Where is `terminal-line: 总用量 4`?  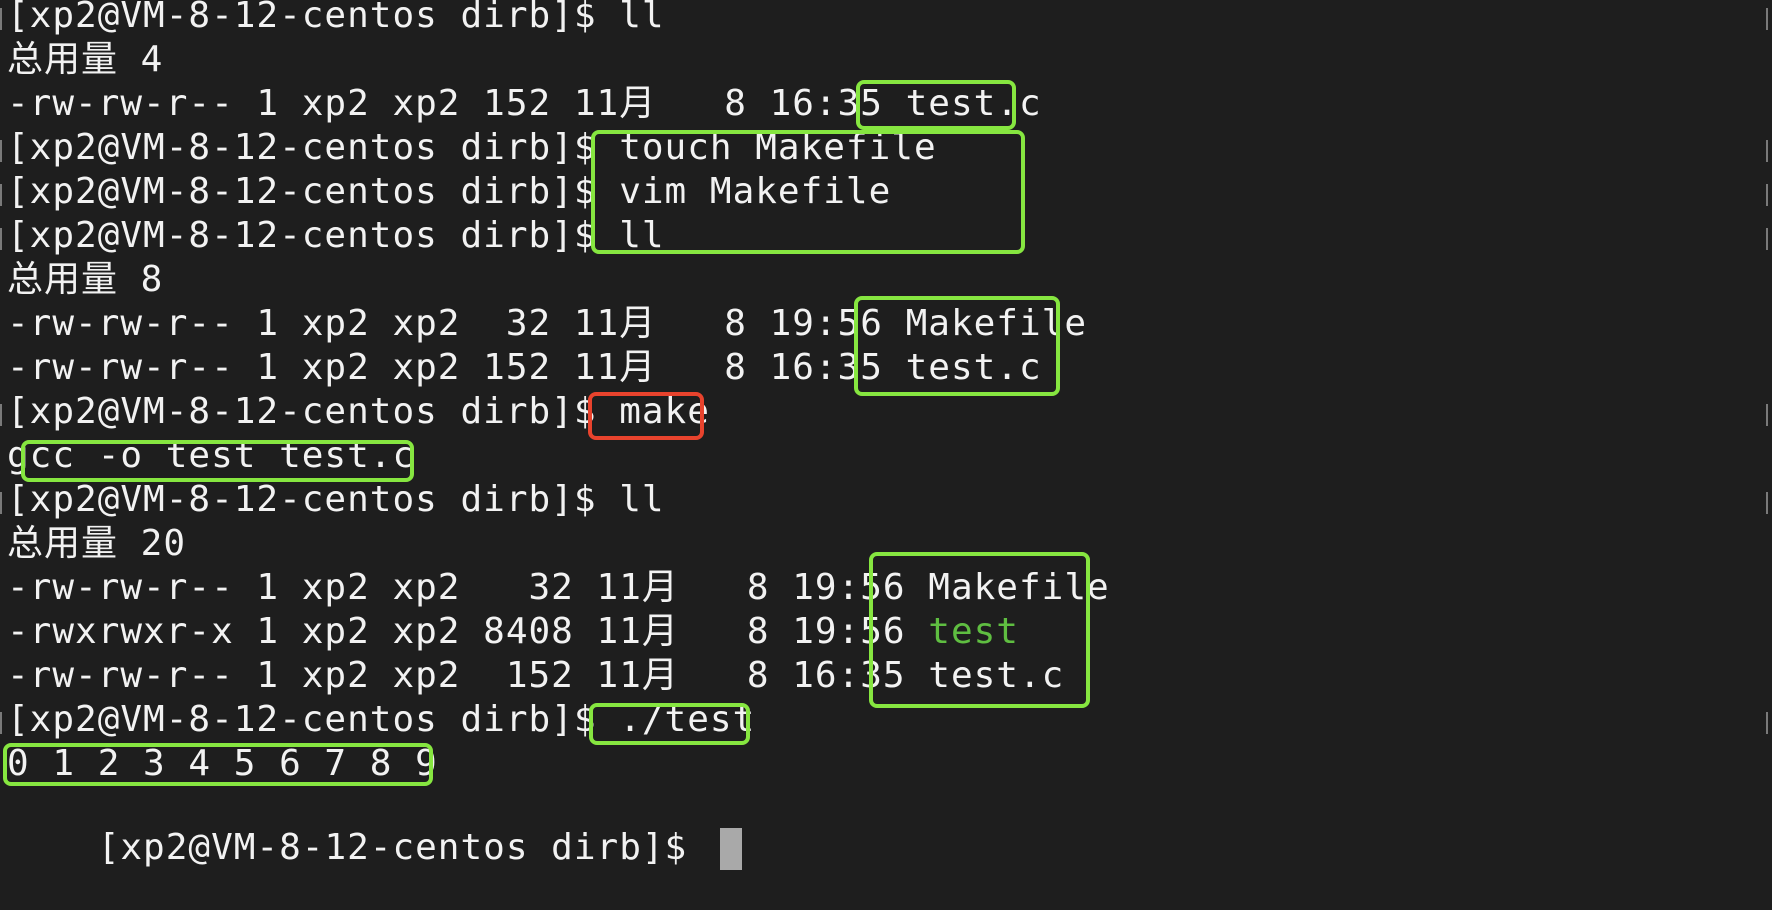 terminal-line: 总用量 4 is located at coordinates (85, 59).